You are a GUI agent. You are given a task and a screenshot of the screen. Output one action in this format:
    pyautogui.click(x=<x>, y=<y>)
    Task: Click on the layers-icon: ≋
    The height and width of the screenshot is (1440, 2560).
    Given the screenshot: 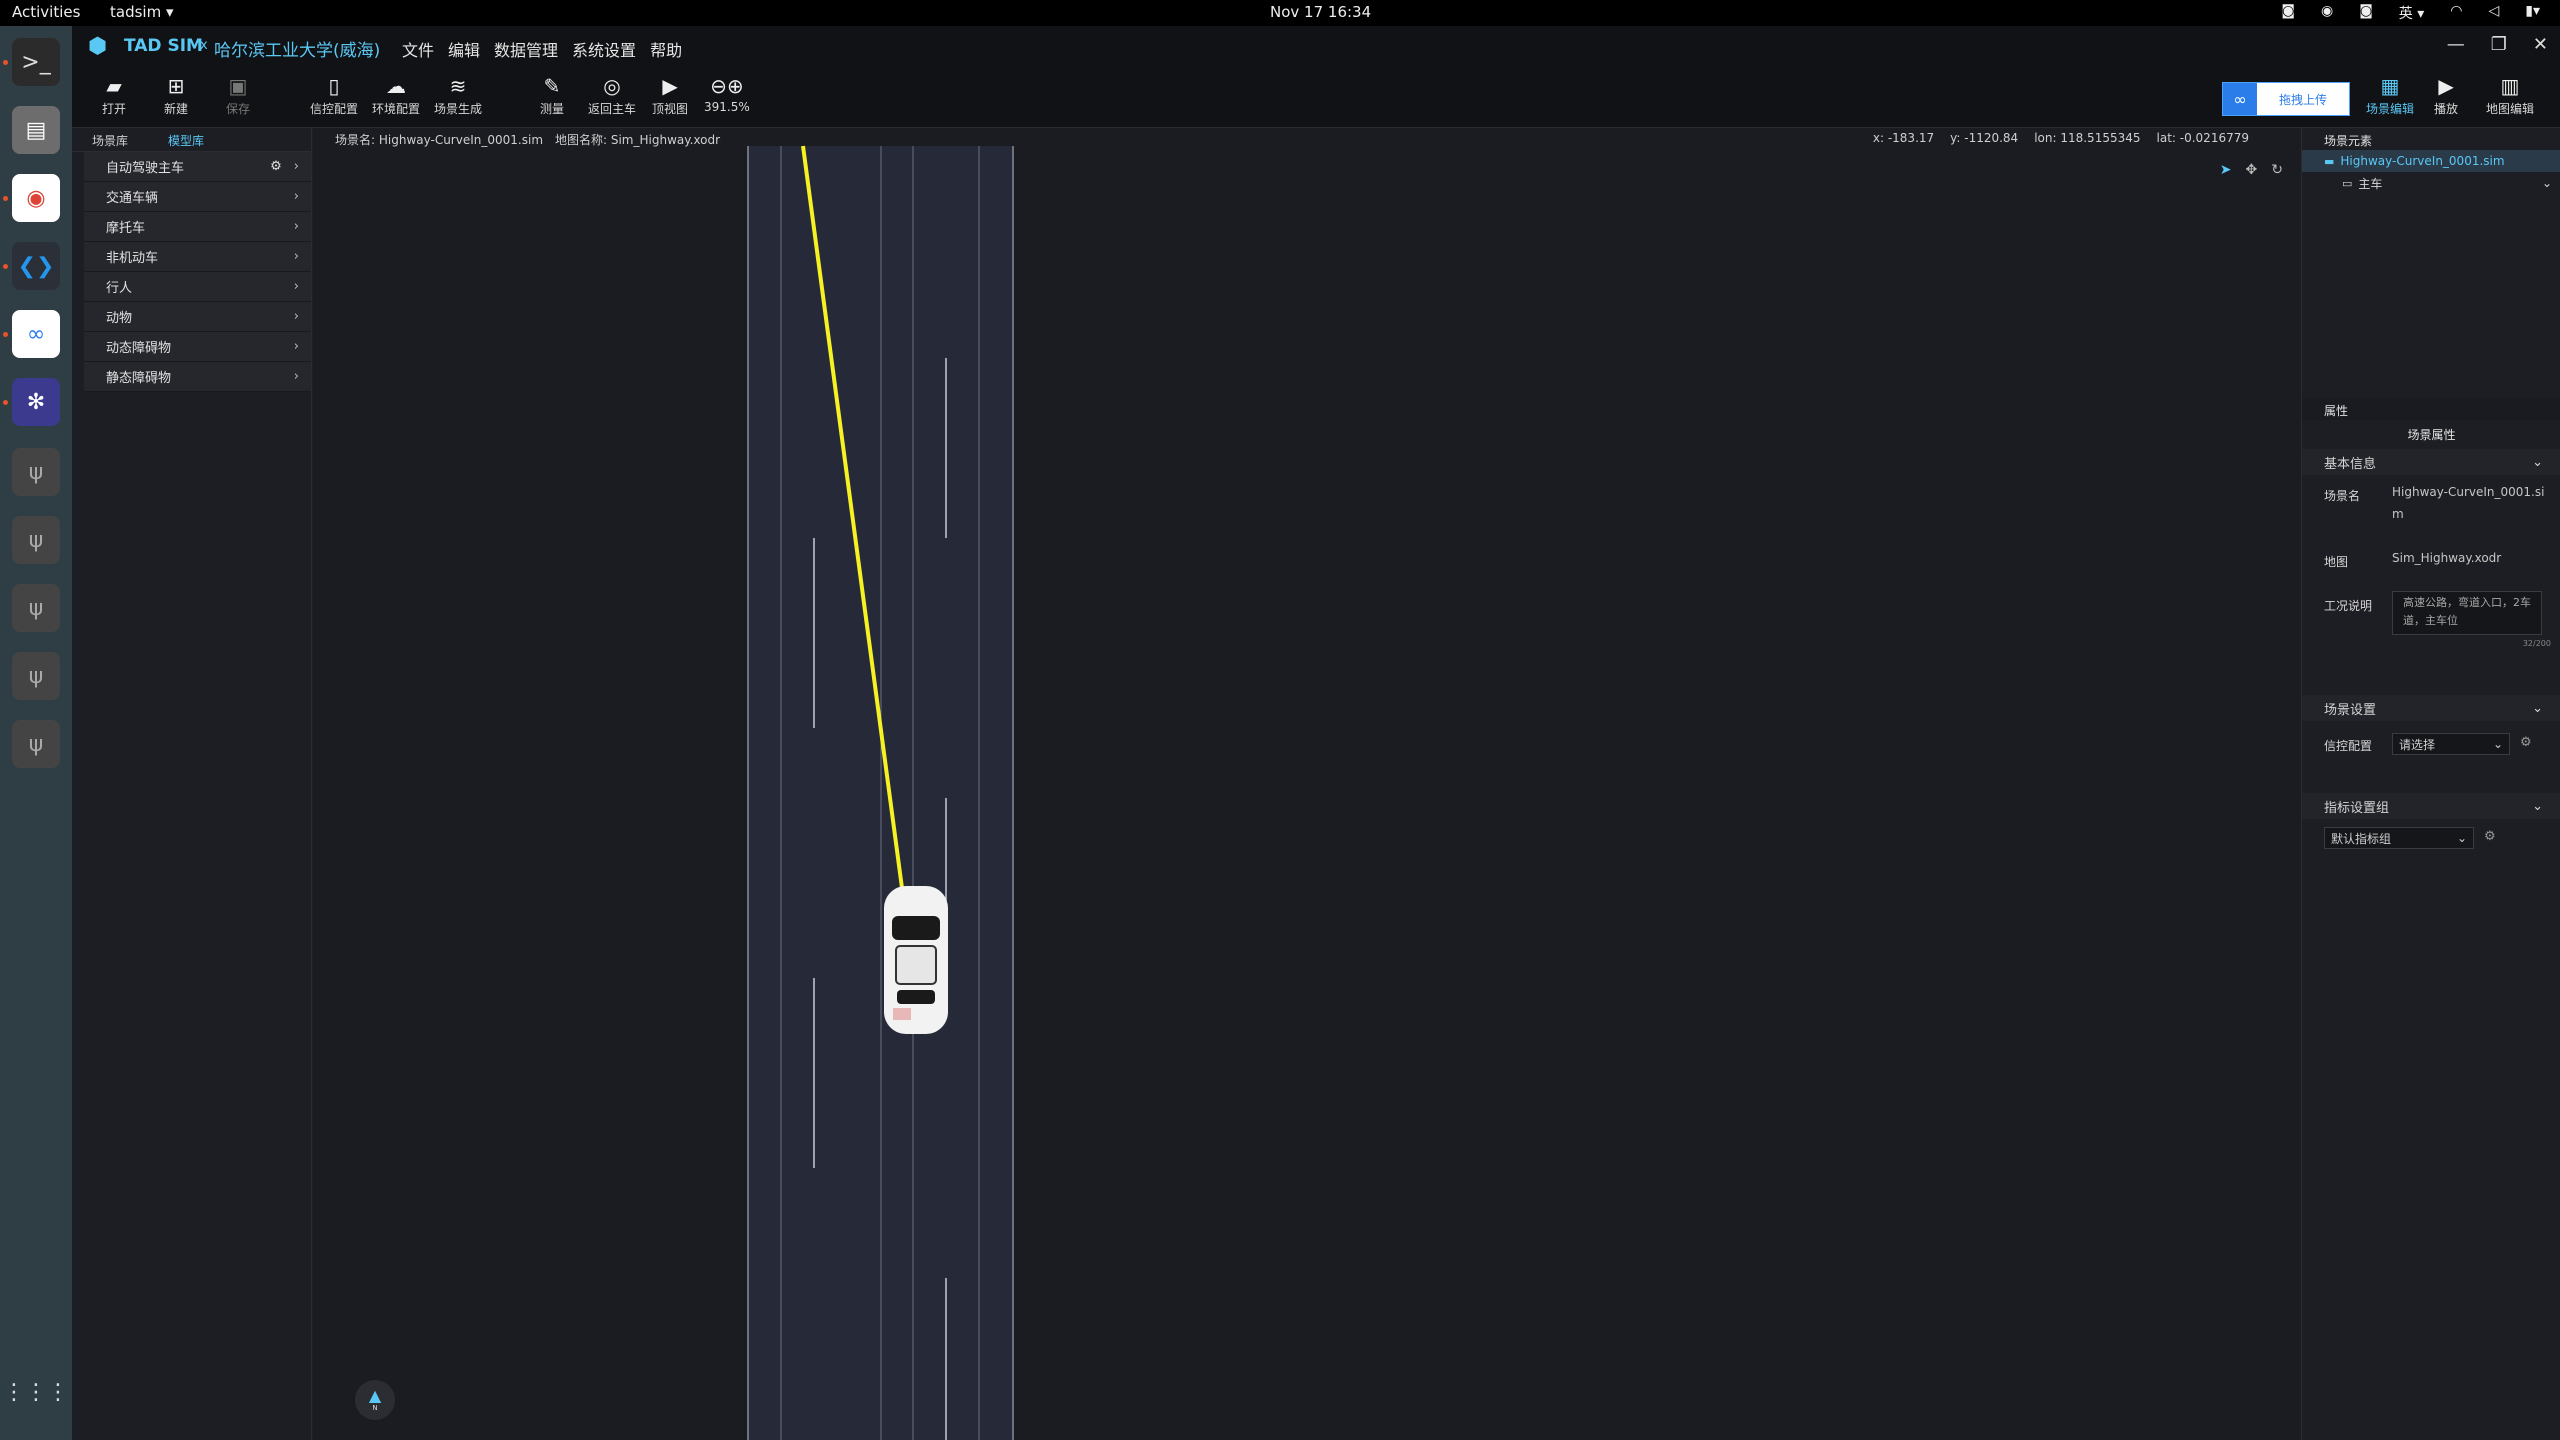 What is the action you would take?
    pyautogui.click(x=458, y=86)
    